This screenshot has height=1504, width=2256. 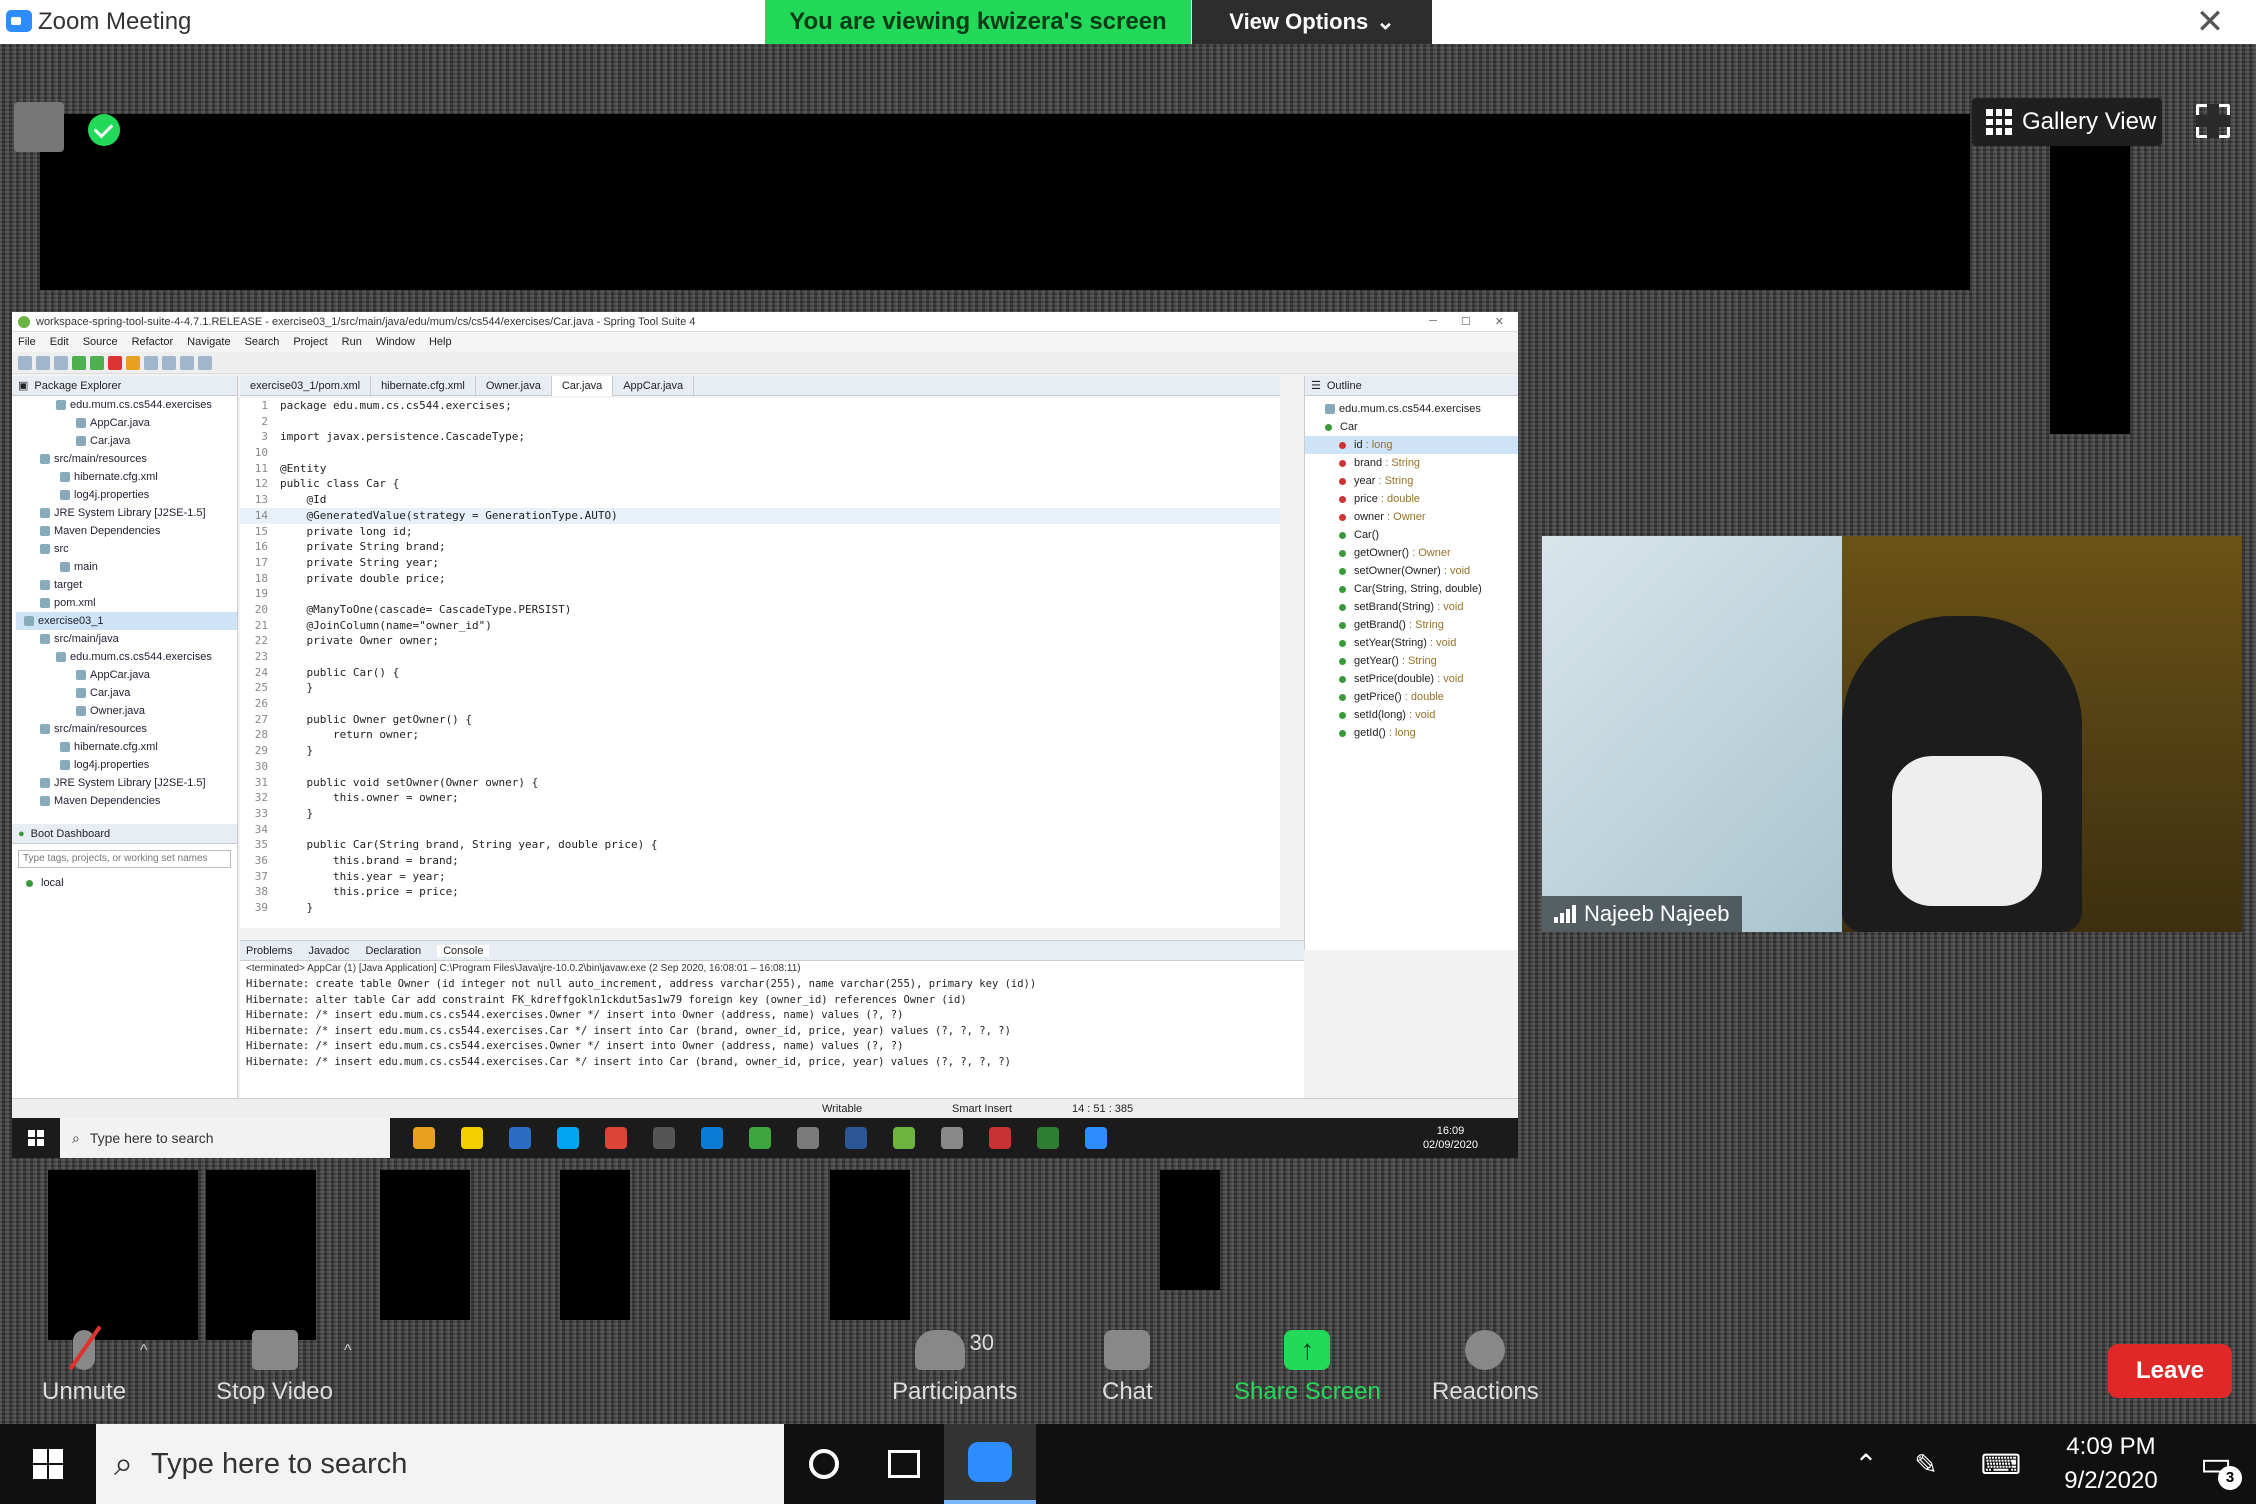 What do you see at coordinates (269, 951) in the screenshot?
I see `tab-problems: Problems` at bounding box center [269, 951].